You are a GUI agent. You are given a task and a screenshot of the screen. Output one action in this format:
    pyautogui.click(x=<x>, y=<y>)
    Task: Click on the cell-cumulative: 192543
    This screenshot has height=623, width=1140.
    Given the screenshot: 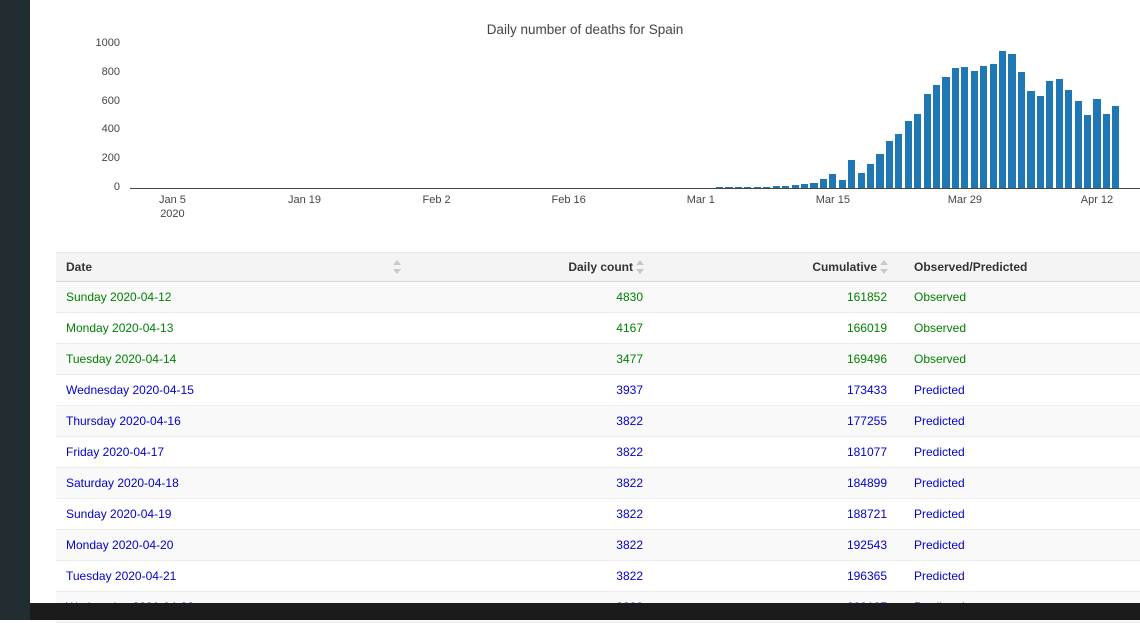 What is the action you would take?
    pyautogui.click(x=775, y=545)
    